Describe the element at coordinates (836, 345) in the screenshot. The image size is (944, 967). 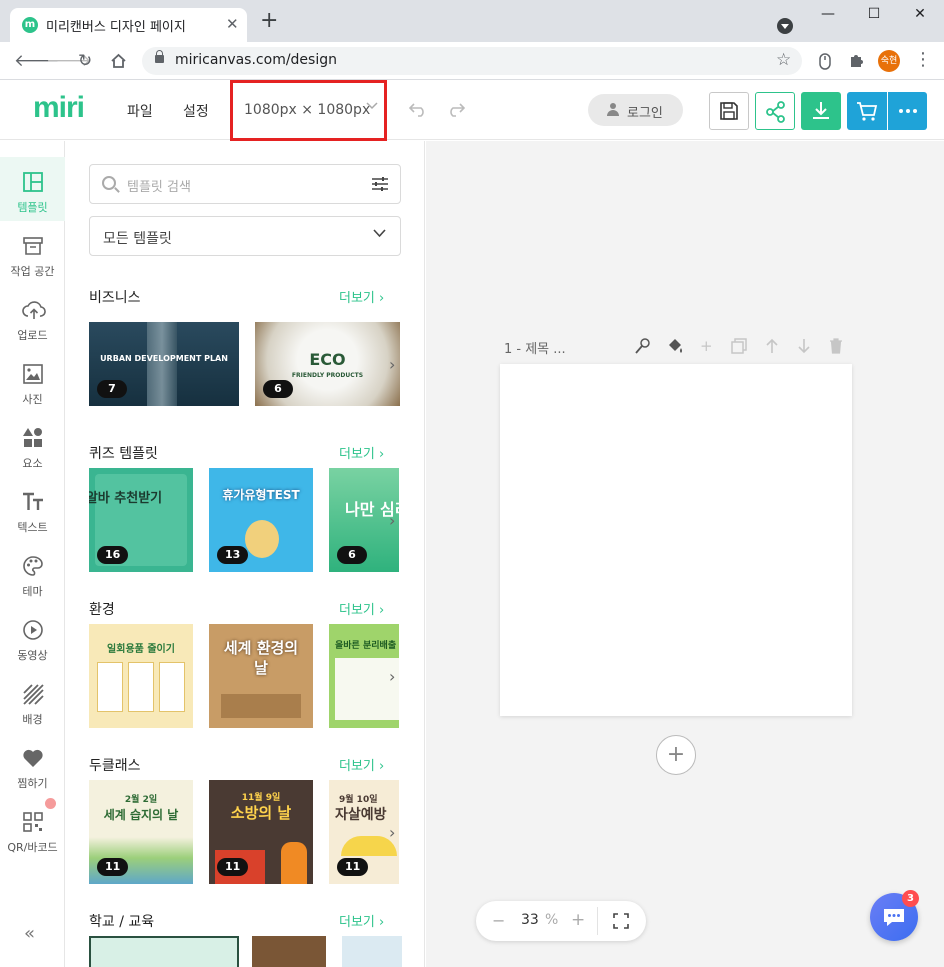
I see `trash-icon` at that location.